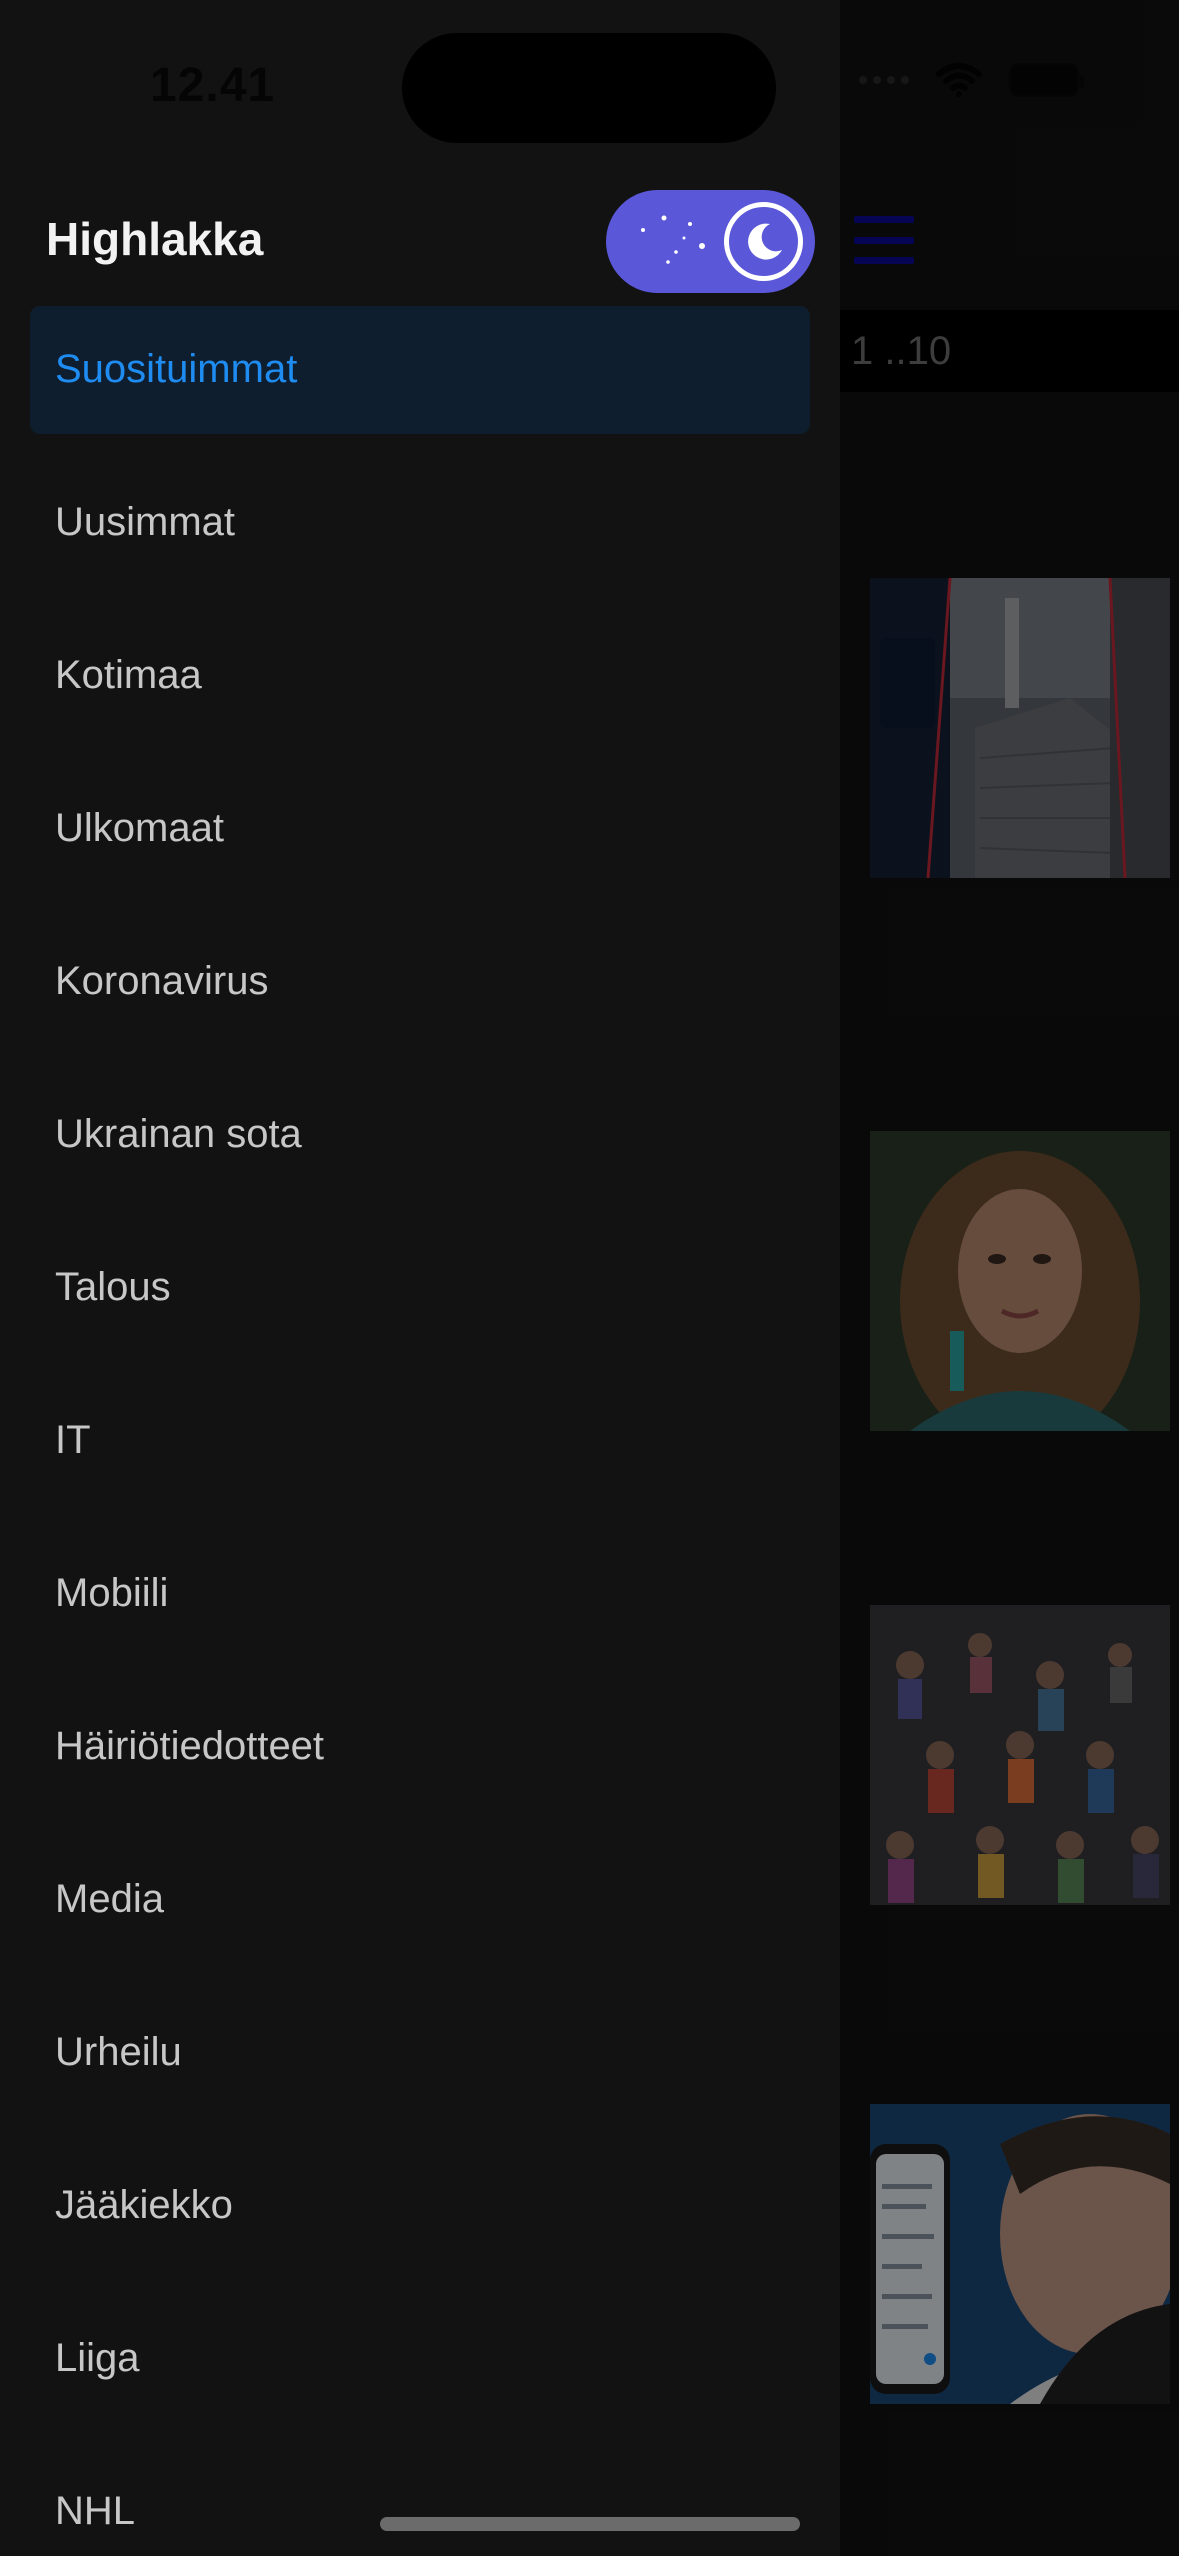 This screenshot has width=1179, height=2556. I want to click on status-icons, so click(971, 80).